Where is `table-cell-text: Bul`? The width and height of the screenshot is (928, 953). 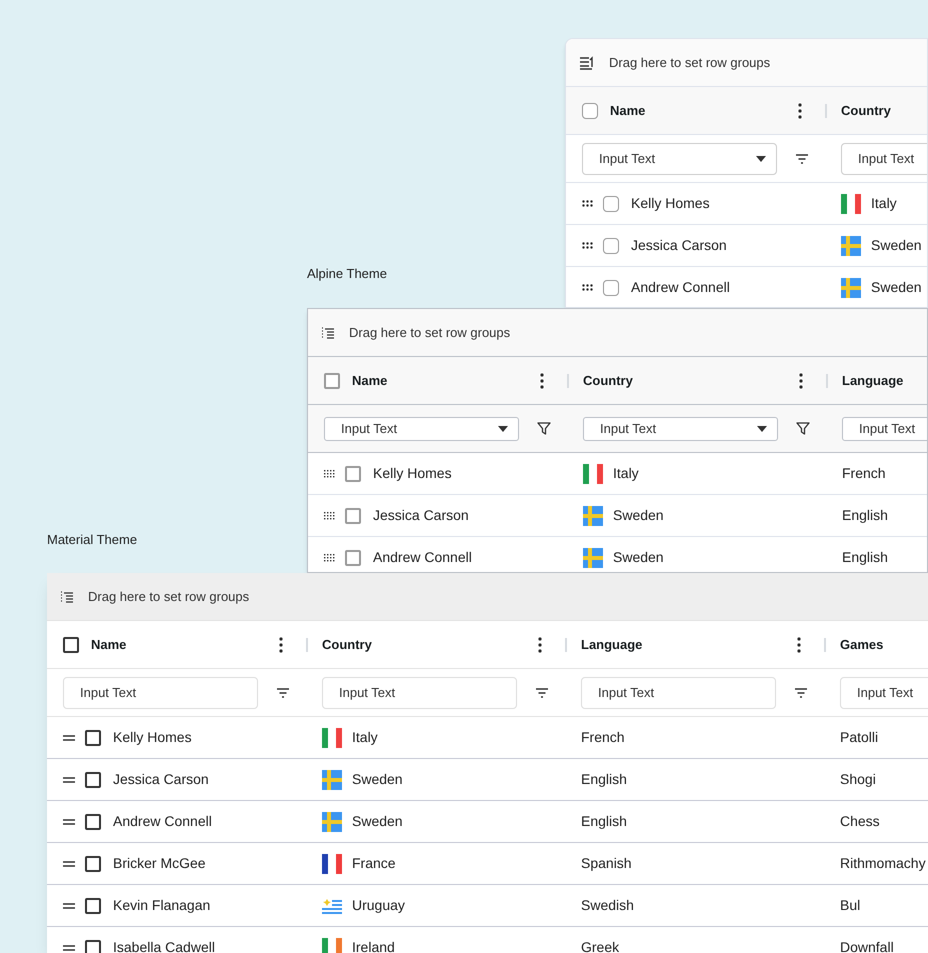 table-cell-text: Bul is located at coordinates (850, 905).